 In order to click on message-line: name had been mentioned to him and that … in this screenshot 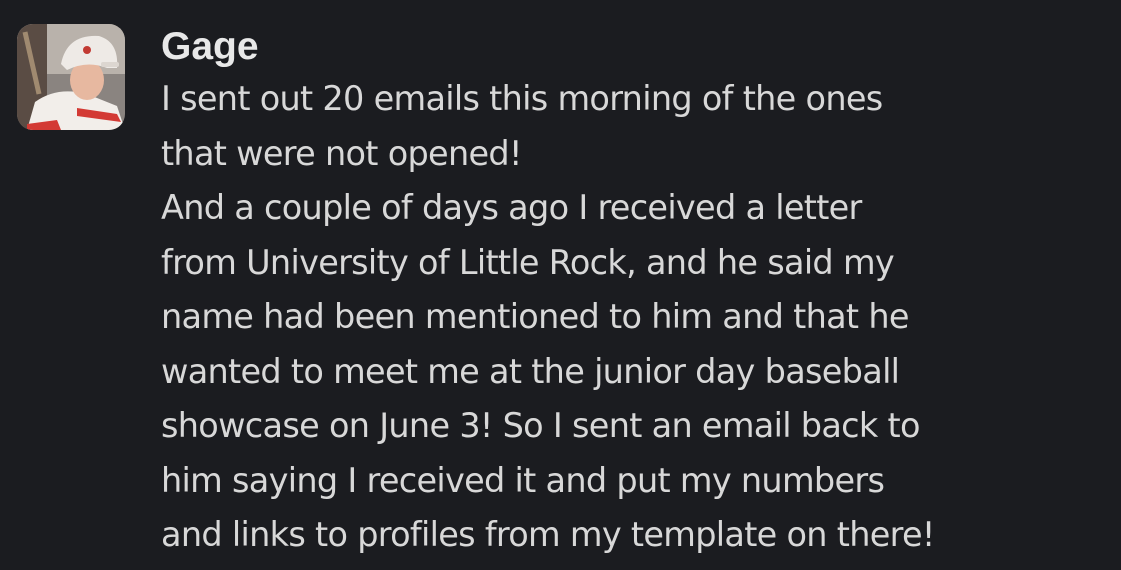, I will do `click(535, 316)`.